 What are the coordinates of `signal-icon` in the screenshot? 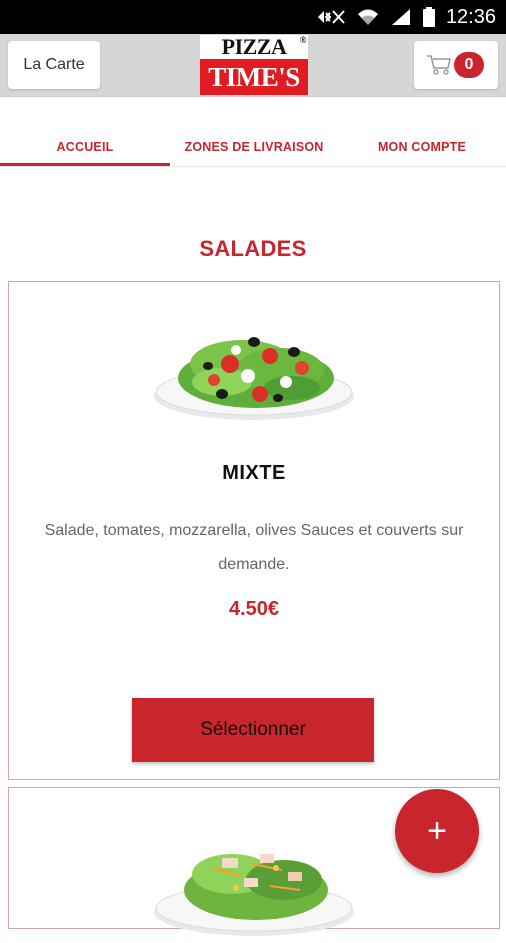 It's located at (401, 17).